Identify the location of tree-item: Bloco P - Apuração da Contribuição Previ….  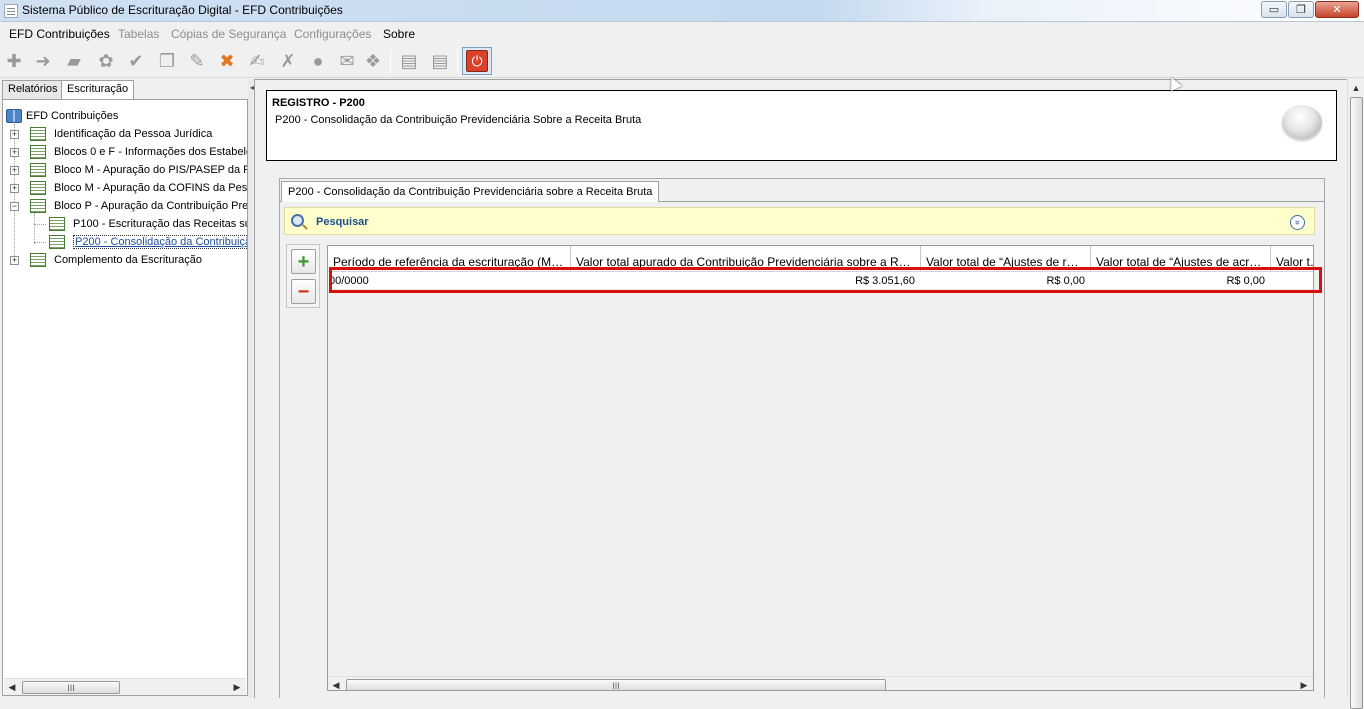
(139, 206).